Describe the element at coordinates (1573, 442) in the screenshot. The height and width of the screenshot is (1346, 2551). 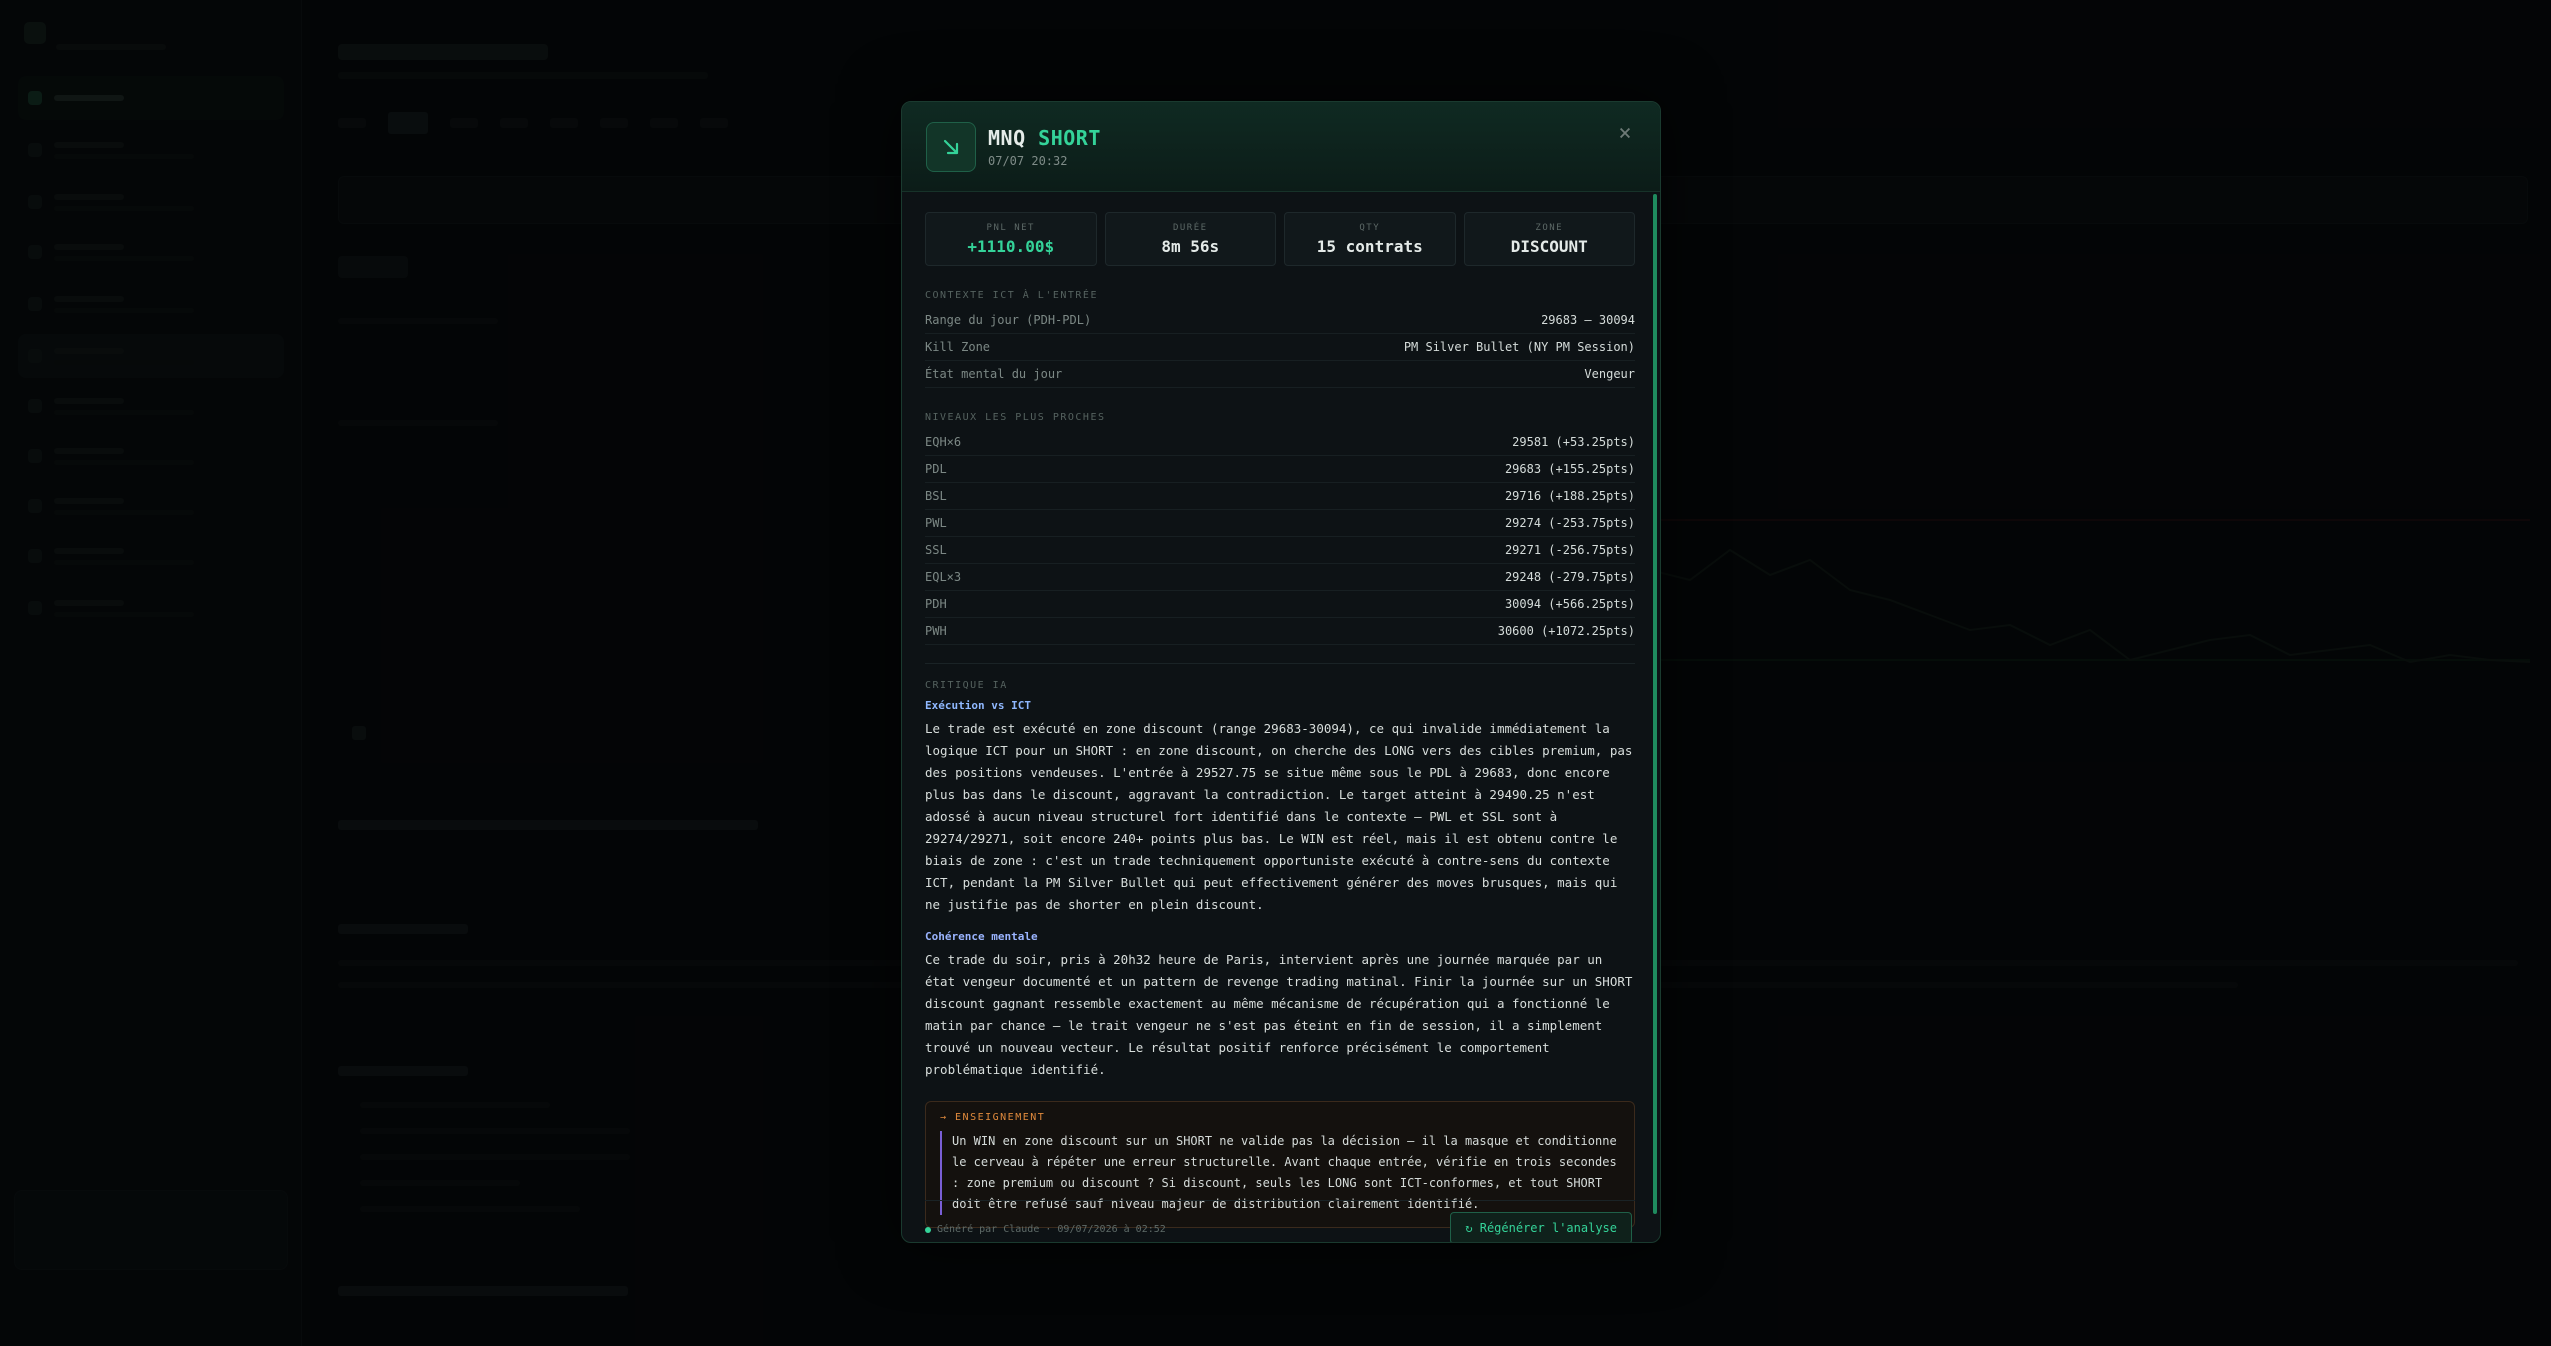
I see `level-value: 29581 (+53.25pts)` at that location.